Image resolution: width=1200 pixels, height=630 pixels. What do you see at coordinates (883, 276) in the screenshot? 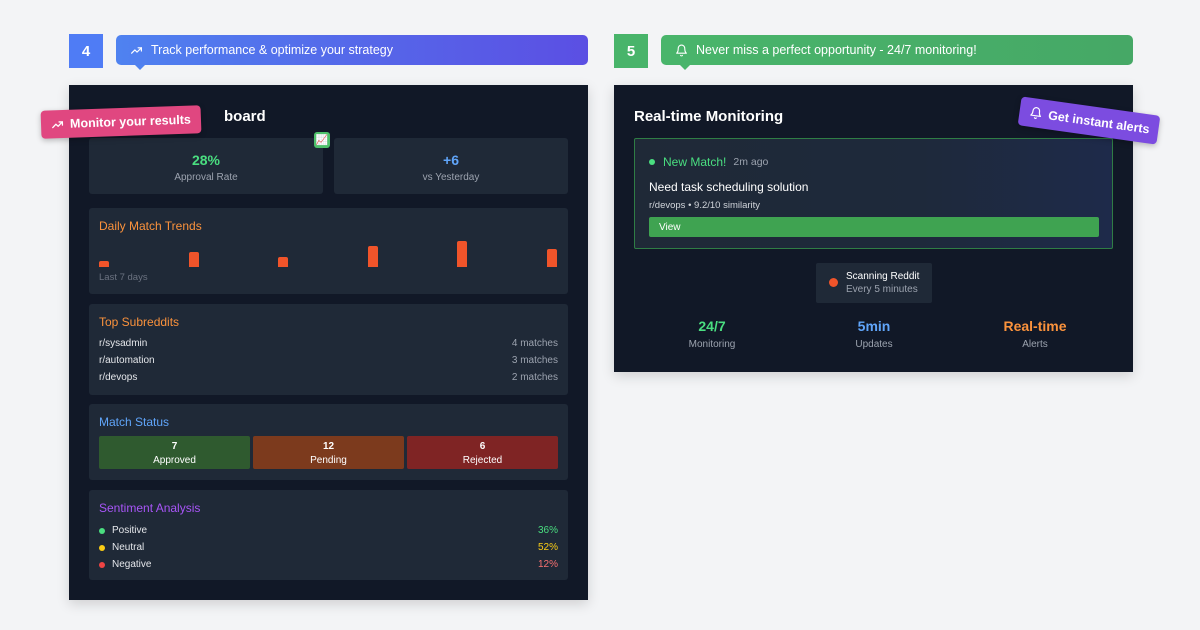
I see `scanning-title: Scanning Reddit` at bounding box center [883, 276].